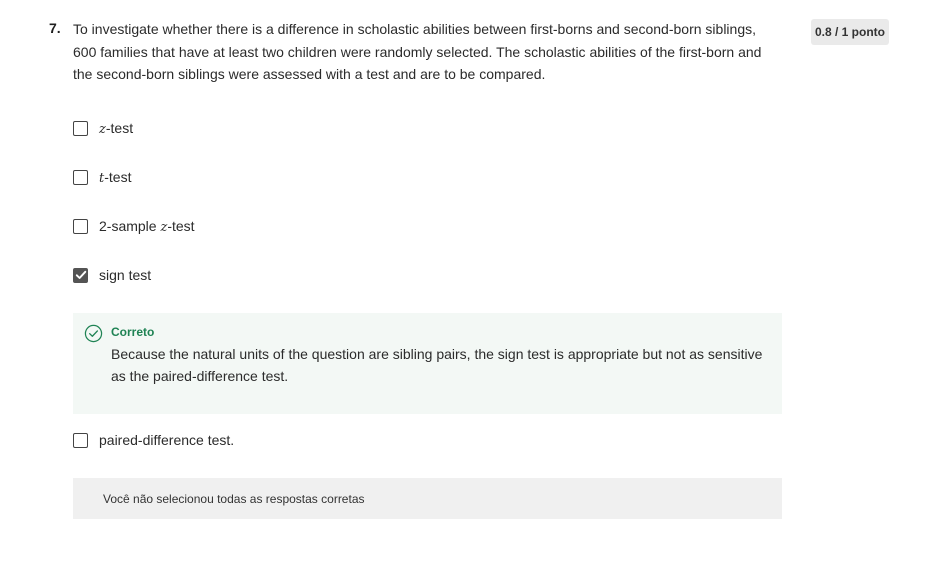 The height and width of the screenshot is (572, 936). I want to click on option-label: z-test, so click(116, 128).